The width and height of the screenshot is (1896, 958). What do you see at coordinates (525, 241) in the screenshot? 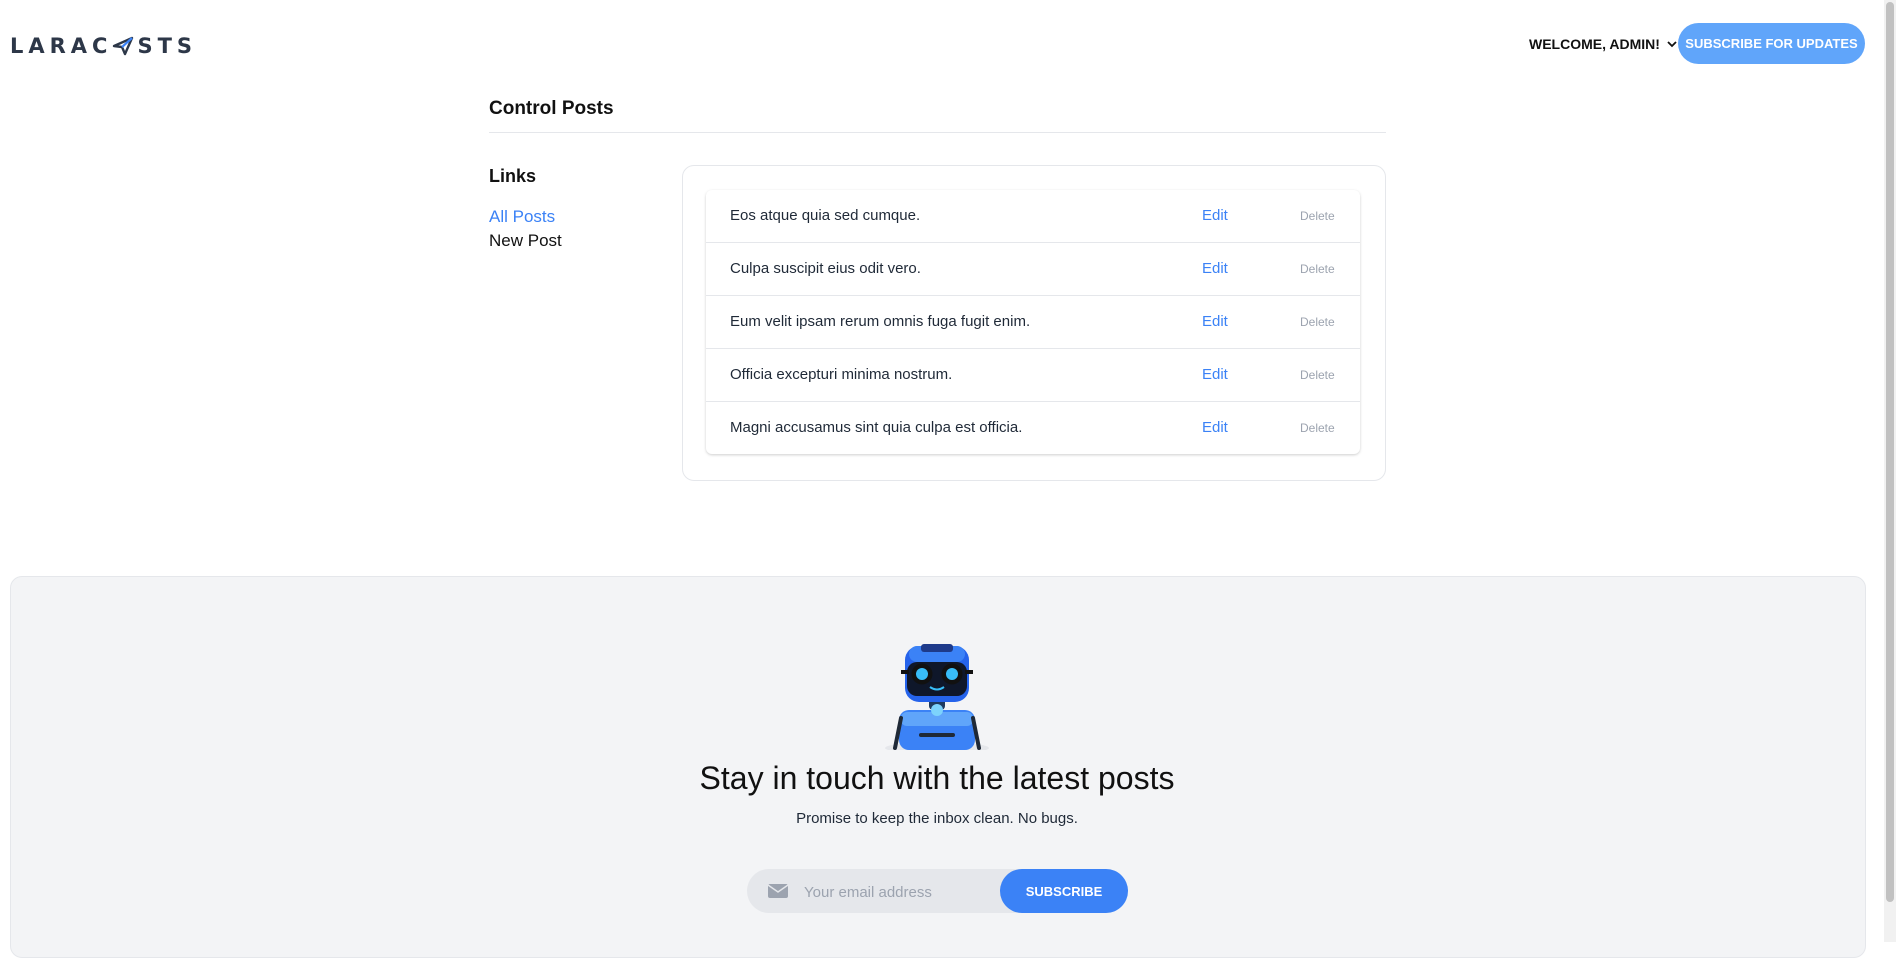
I see `sidebar-item-new-post: New Post` at bounding box center [525, 241].